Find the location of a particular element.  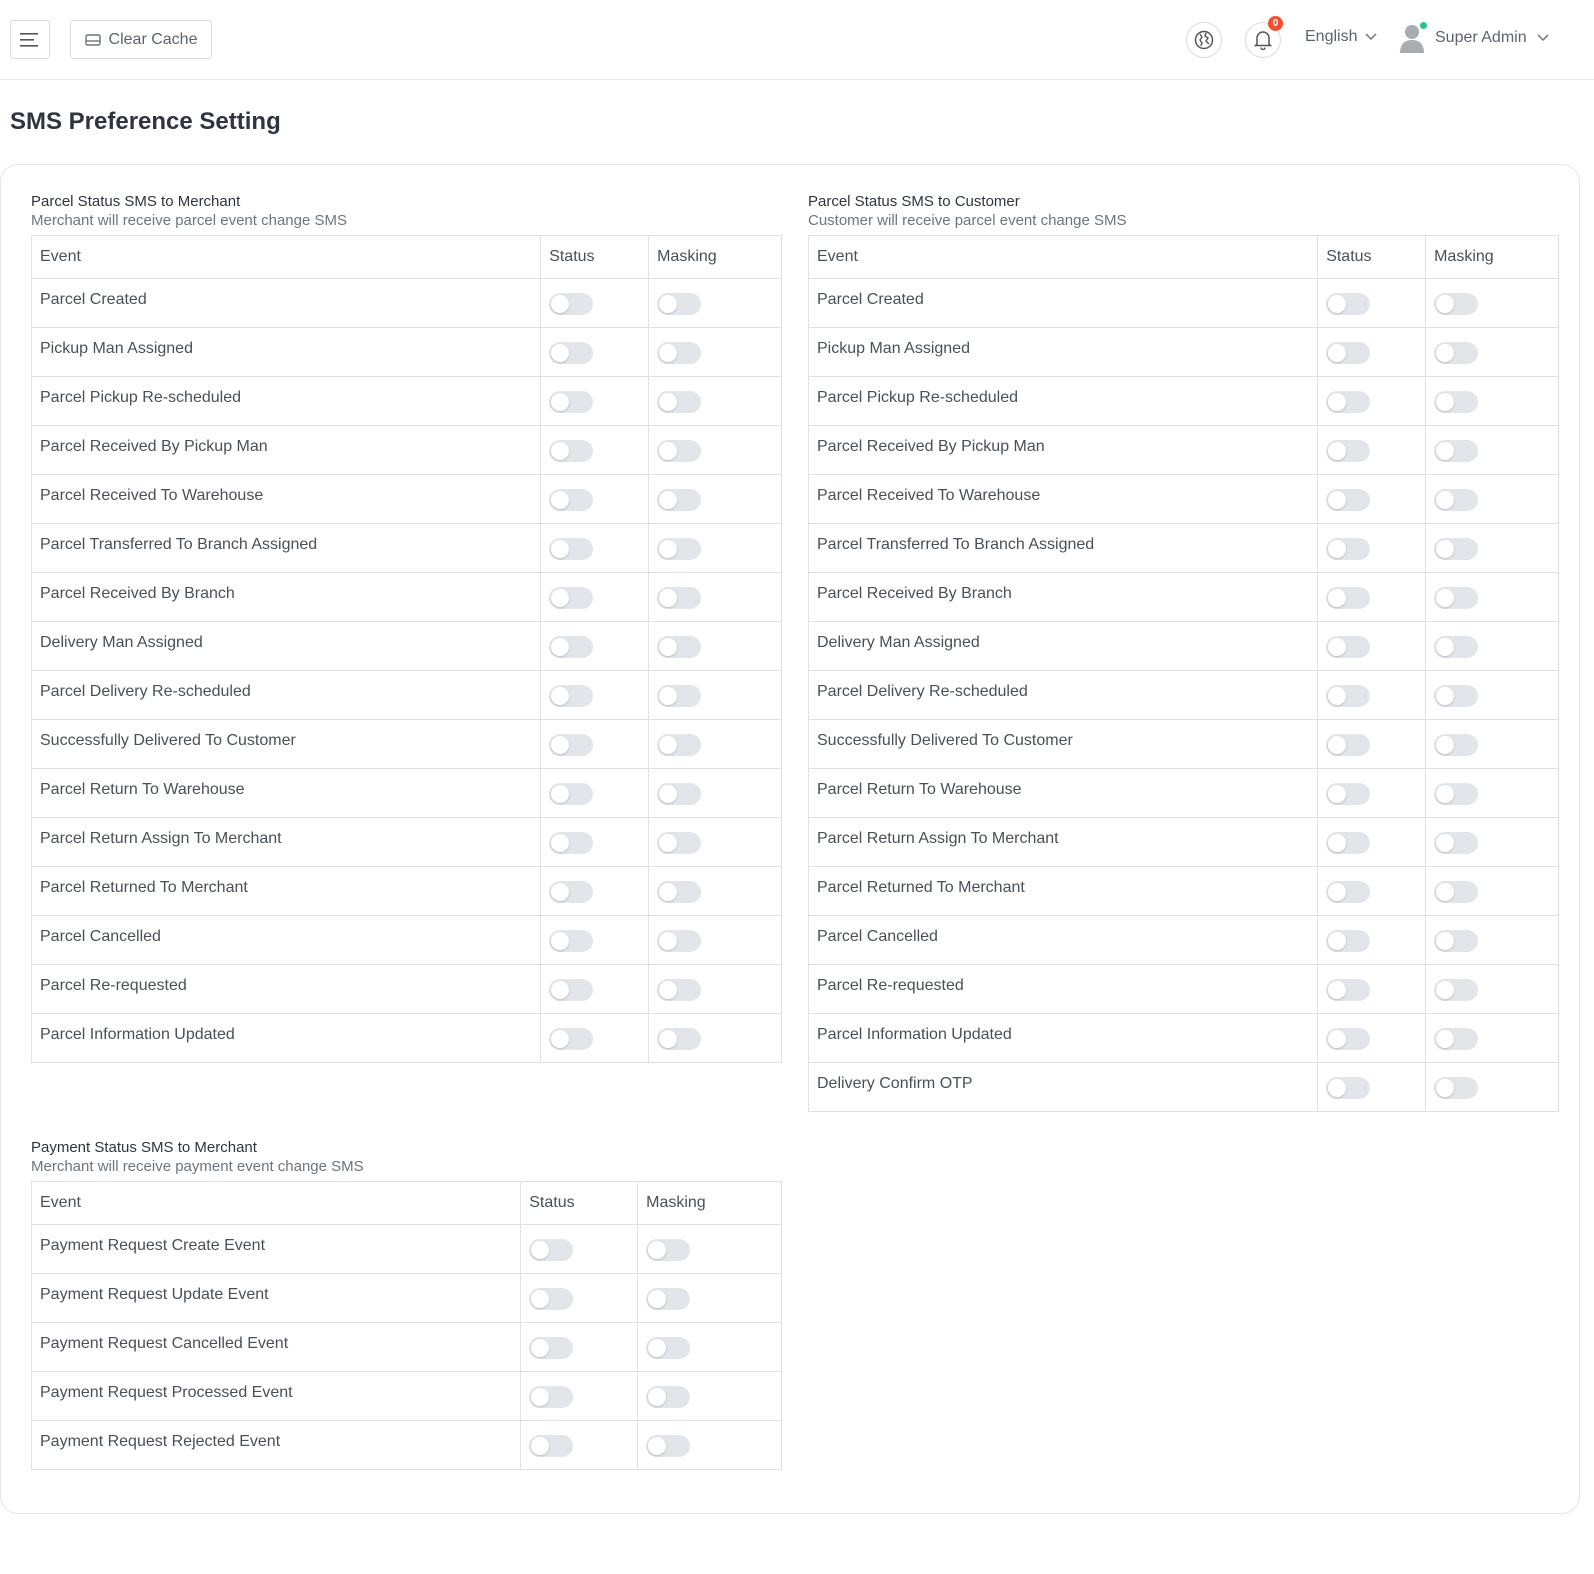

event-name: Parcel Received To Warehouse is located at coordinates (286, 499).